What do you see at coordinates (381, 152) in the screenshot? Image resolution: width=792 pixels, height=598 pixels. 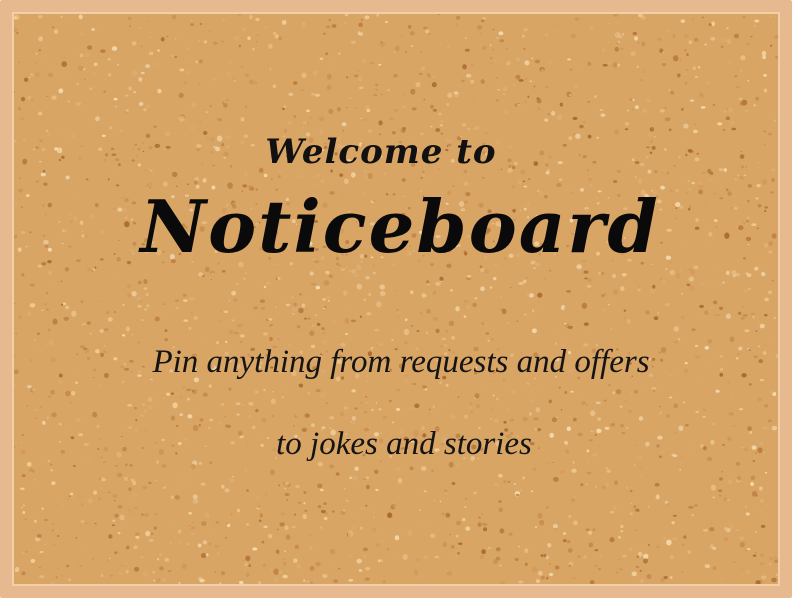 I see `welcome-heading: Welcome to` at bounding box center [381, 152].